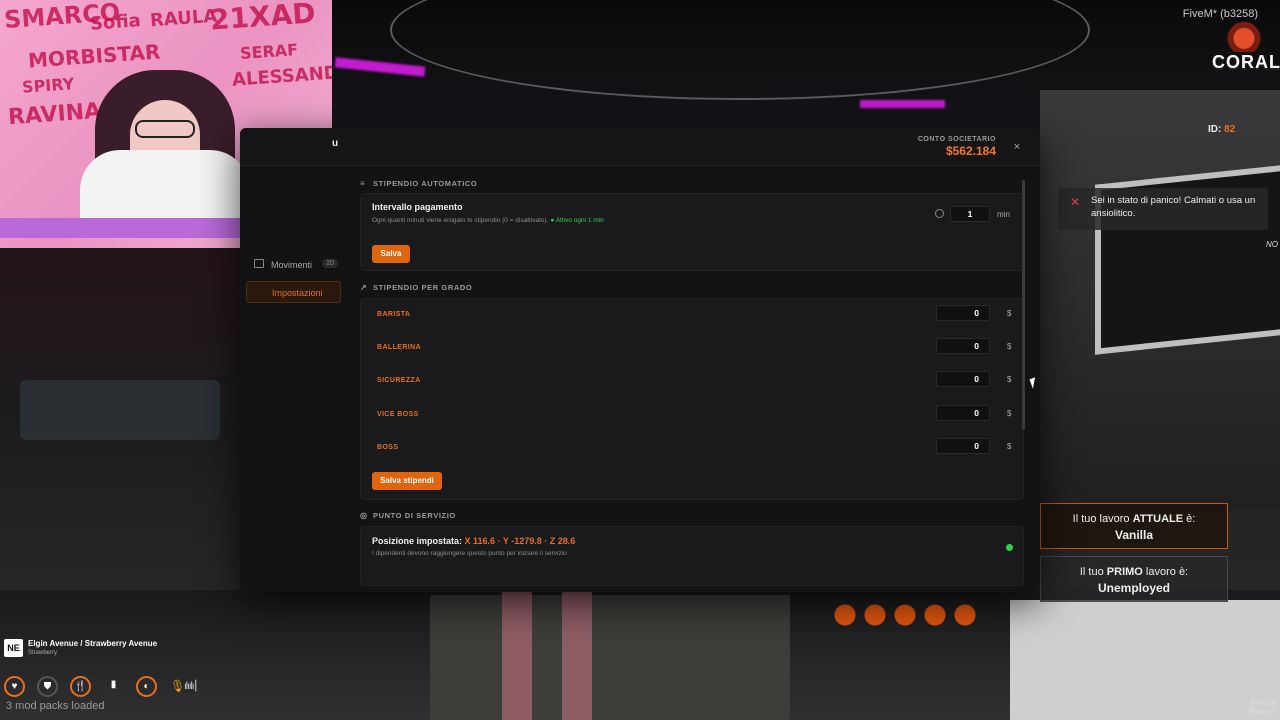  Describe the element at coordinates (54, 114) in the screenshot. I see `wall-scribble: RAVINA` at that location.